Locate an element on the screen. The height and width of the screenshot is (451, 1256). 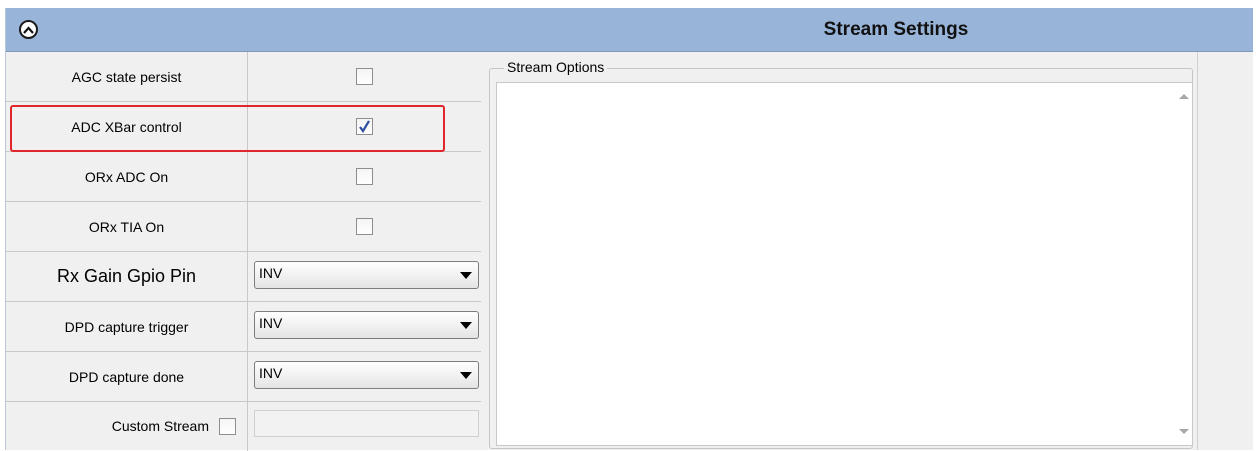
orx-adc-on-checkbox is located at coordinates (364, 176).